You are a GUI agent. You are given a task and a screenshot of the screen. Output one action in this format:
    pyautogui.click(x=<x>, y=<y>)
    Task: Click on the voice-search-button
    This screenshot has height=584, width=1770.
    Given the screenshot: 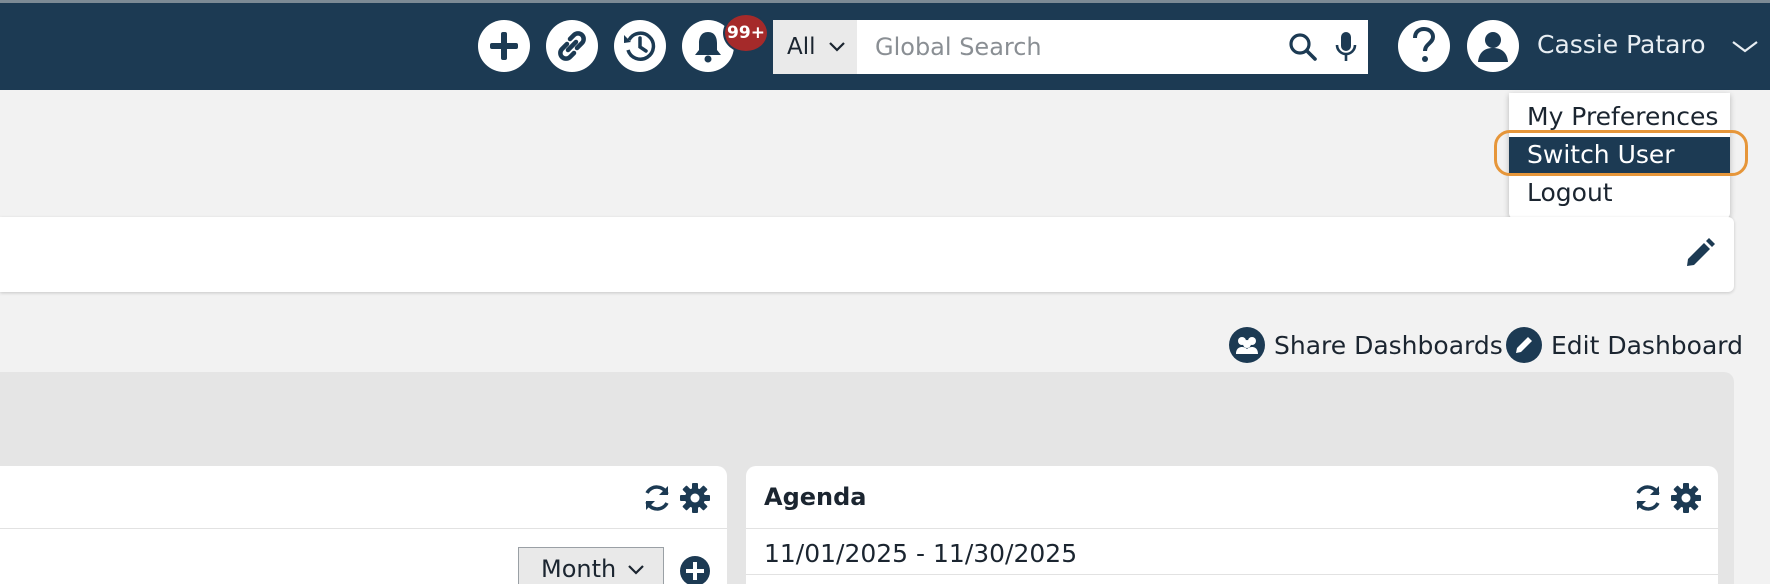 What is the action you would take?
    pyautogui.click(x=1346, y=47)
    